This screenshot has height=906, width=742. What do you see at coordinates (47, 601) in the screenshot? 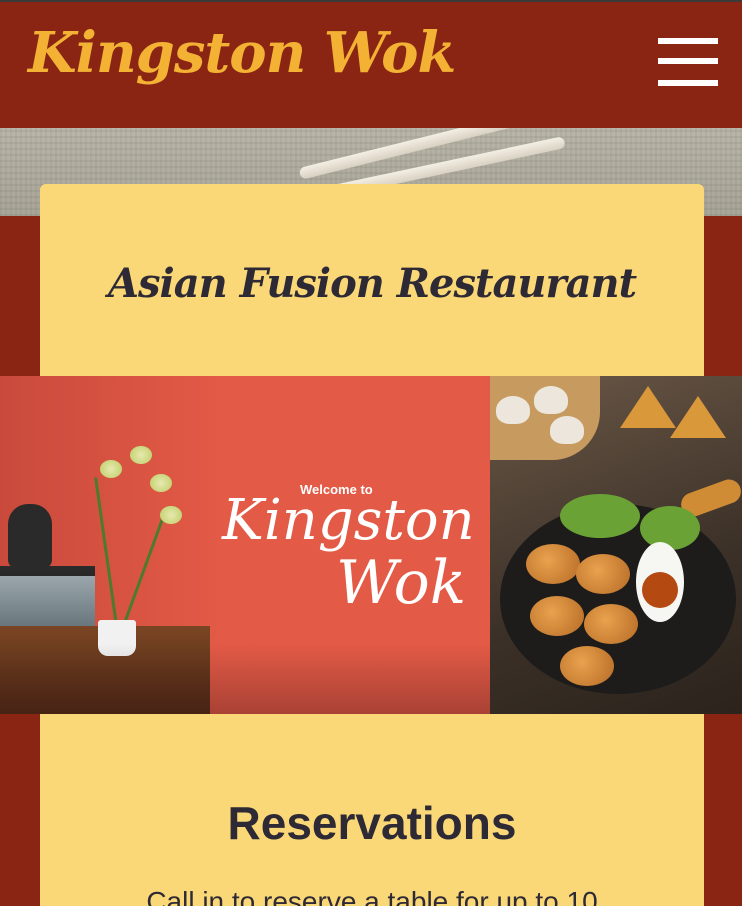
I see `display-fridge-glass` at bounding box center [47, 601].